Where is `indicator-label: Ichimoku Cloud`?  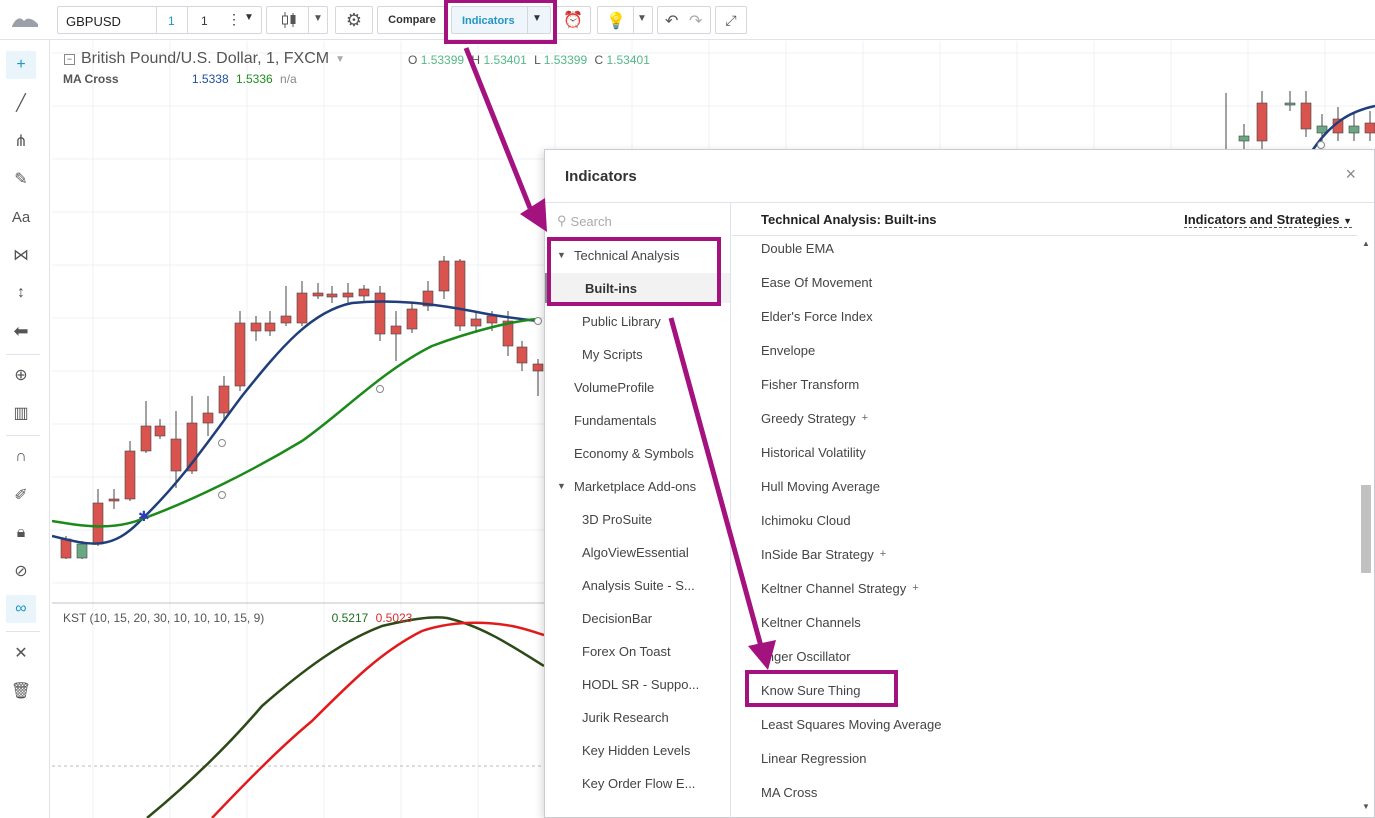
indicator-label: Ichimoku Cloud is located at coordinates (806, 520).